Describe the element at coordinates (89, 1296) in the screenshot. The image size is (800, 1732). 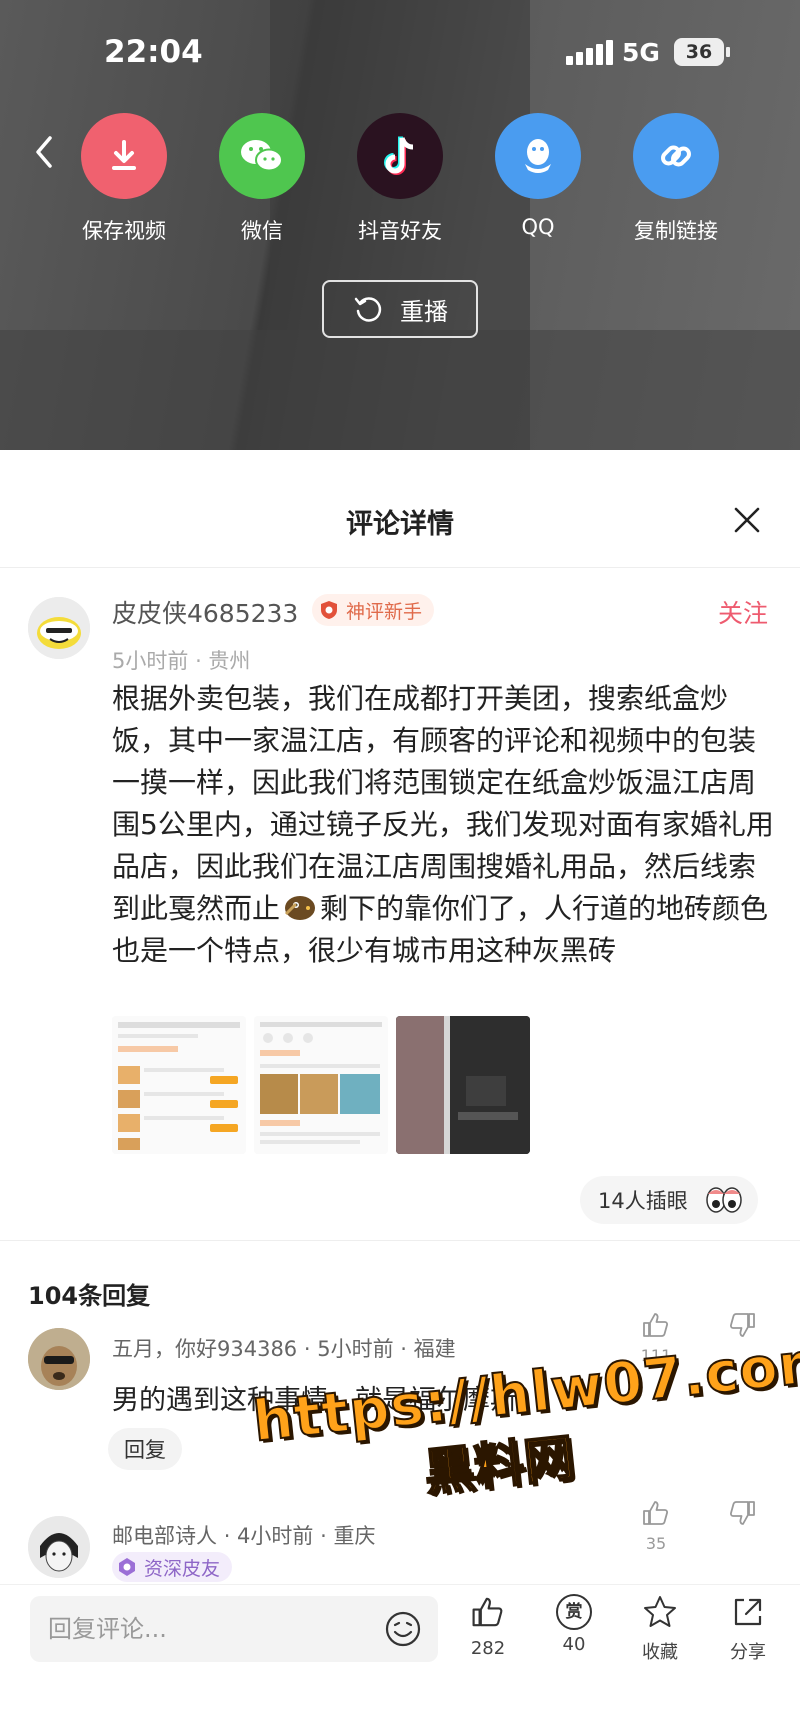
I see `reply-count: 104条回复` at that location.